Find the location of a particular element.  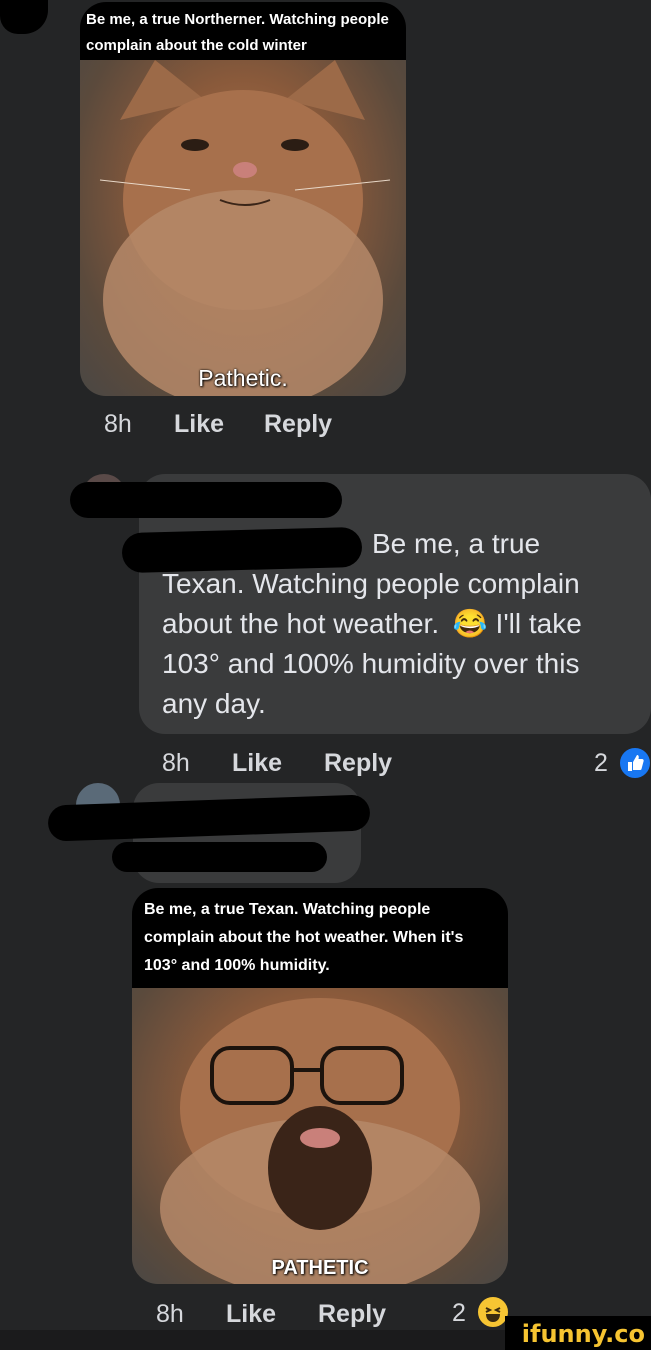

meme-subtitle: Pathetic. is located at coordinates (243, 378).